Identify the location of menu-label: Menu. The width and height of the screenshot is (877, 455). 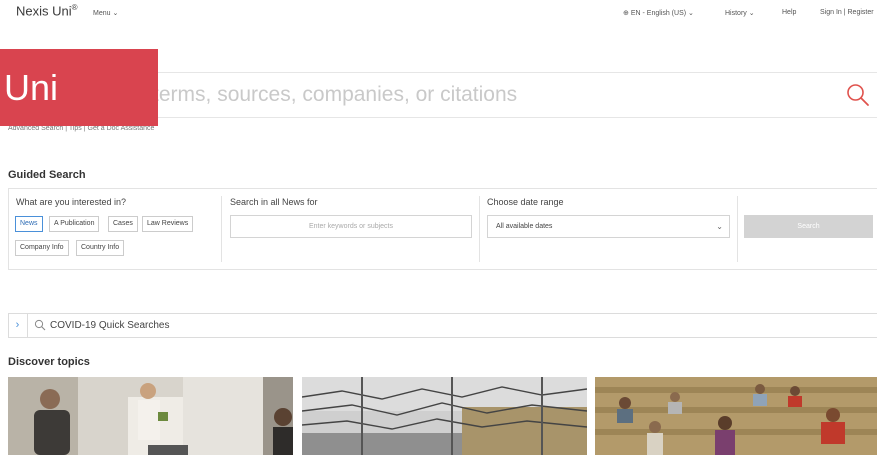
(102, 13).